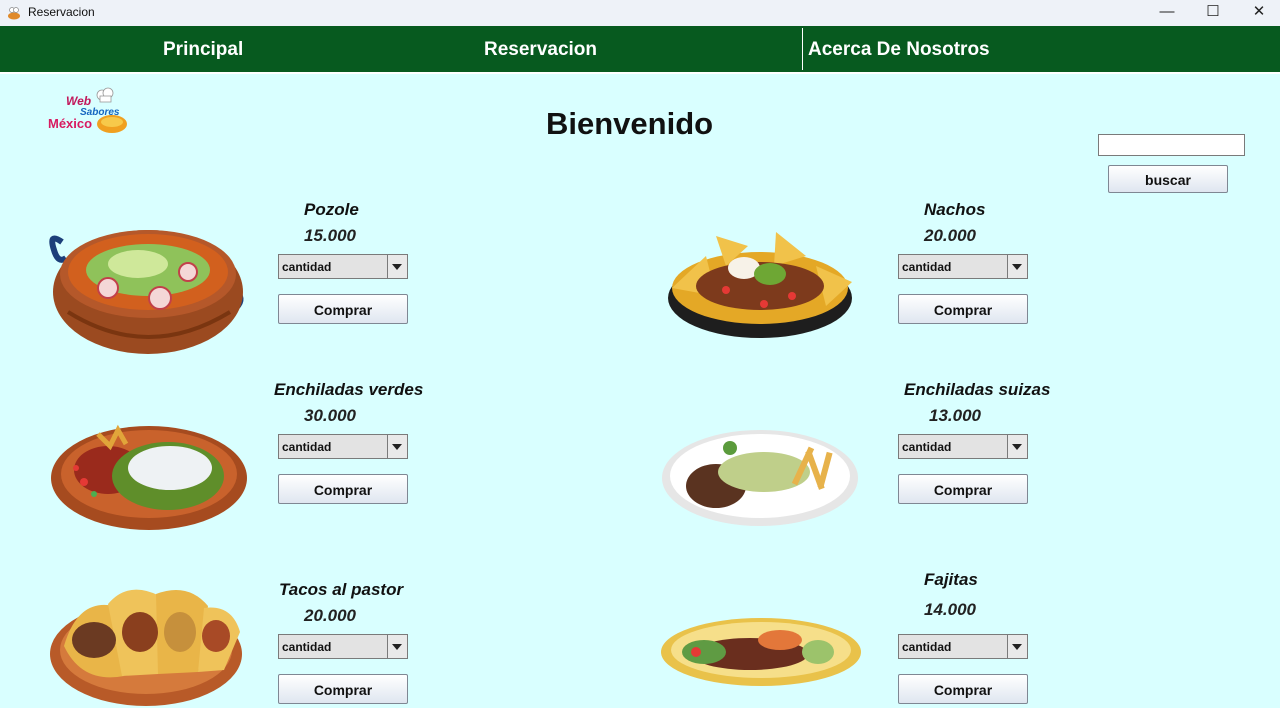 The height and width of the screenshot is (708, 1280). I want to click on svg-text: México, so click(70, 123).